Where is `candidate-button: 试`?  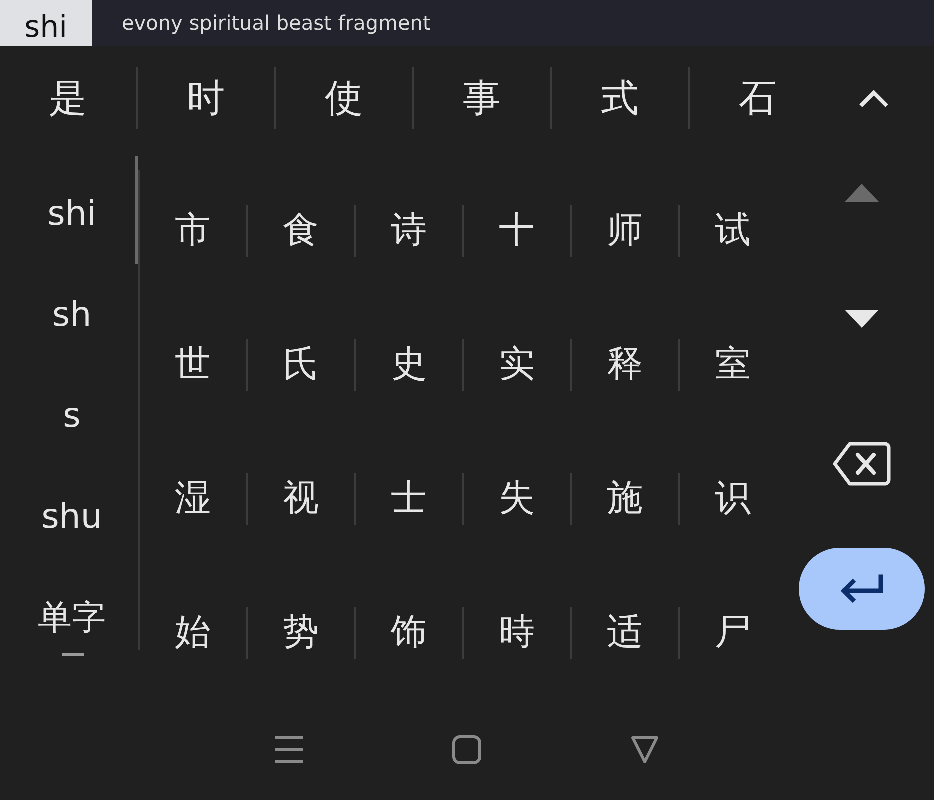
candidate-button: 试 is located at coordinates (733, 231).